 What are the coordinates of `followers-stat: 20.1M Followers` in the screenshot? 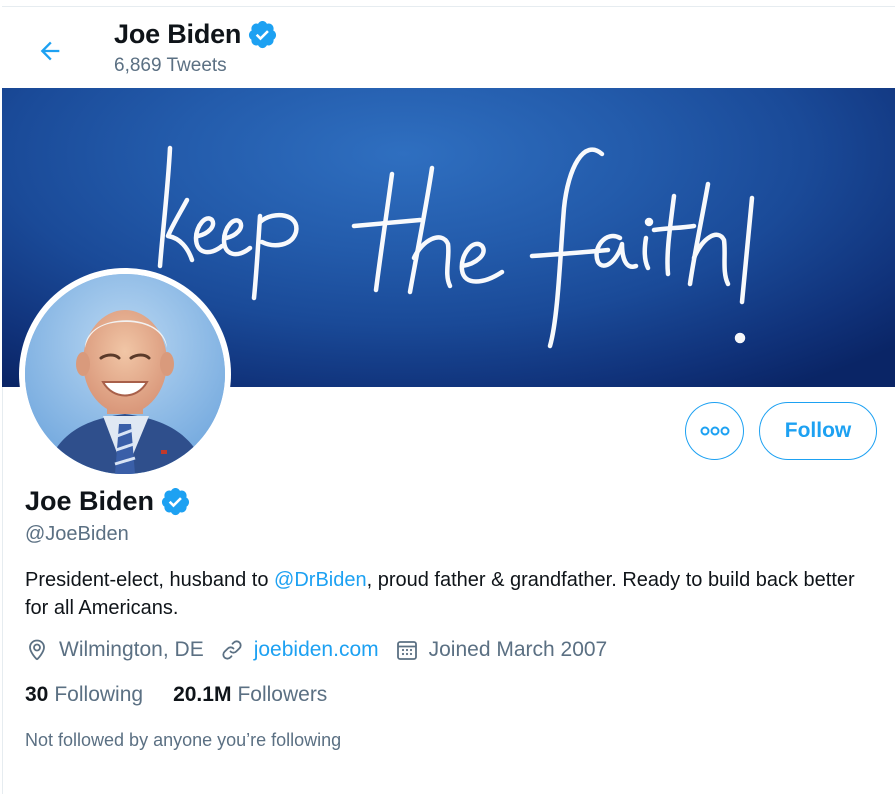 It's located at (250, 695).